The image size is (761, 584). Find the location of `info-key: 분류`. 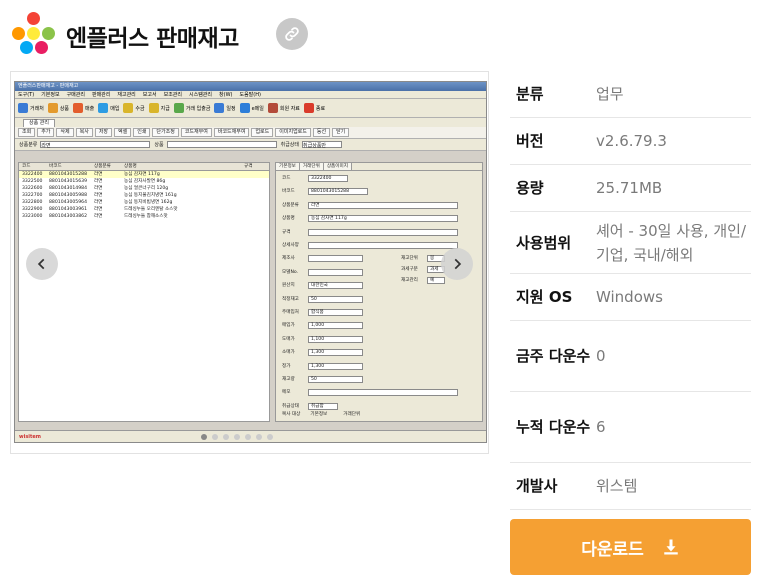

info-key: 분류 is located at coordinates (530, 94).